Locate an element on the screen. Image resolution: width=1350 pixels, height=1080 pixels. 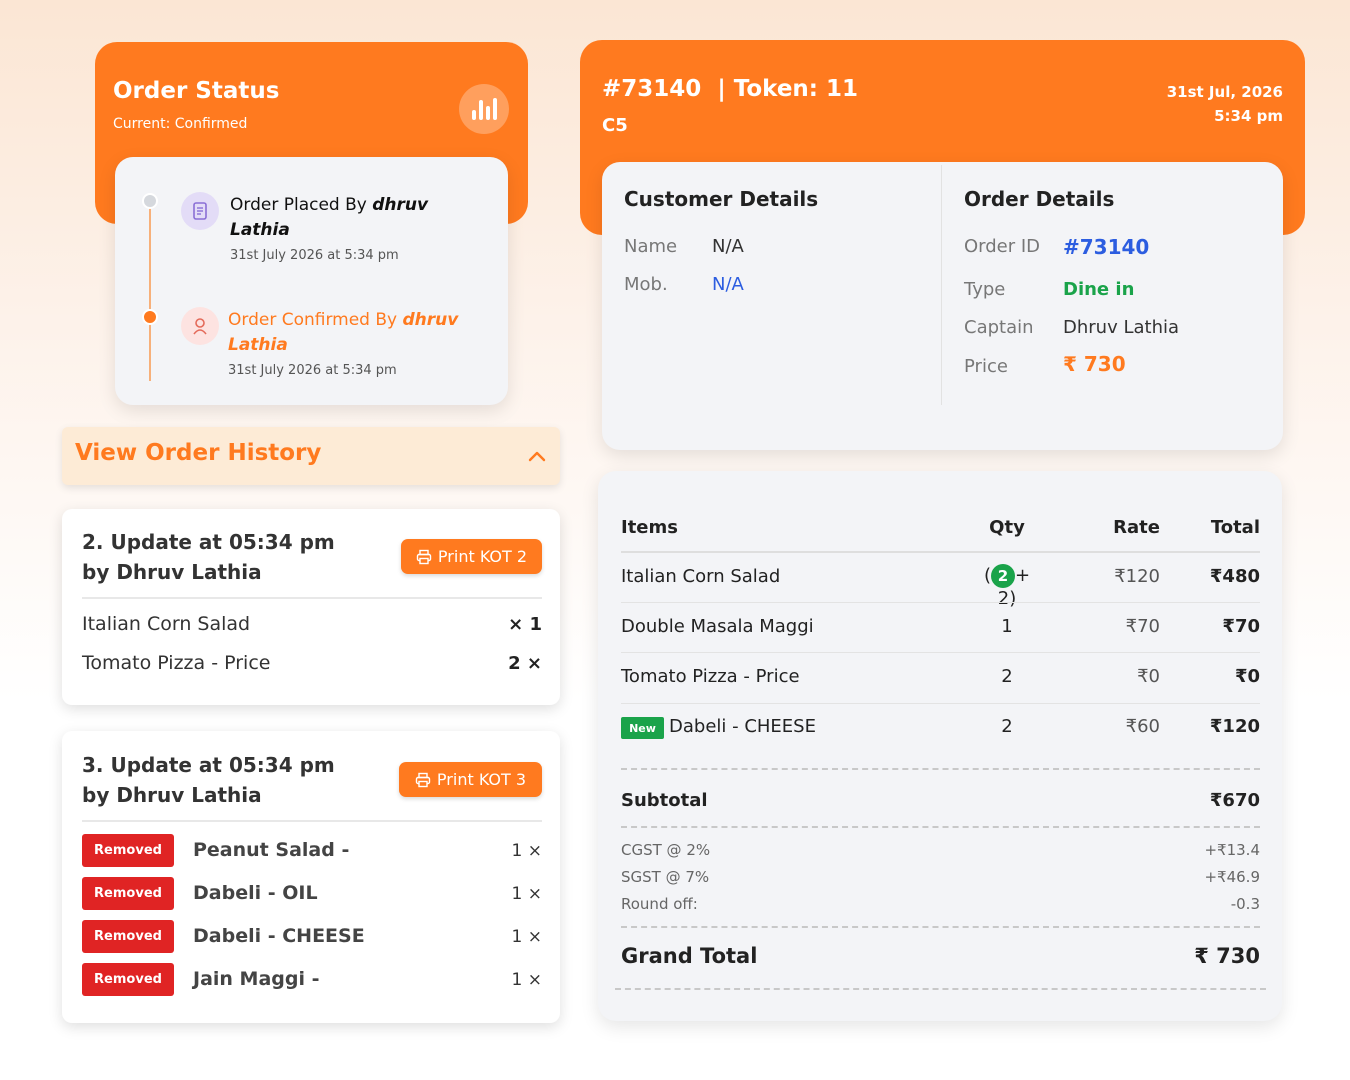
cgst-value: +₹13.4 is located at coordinates (1232, 850).